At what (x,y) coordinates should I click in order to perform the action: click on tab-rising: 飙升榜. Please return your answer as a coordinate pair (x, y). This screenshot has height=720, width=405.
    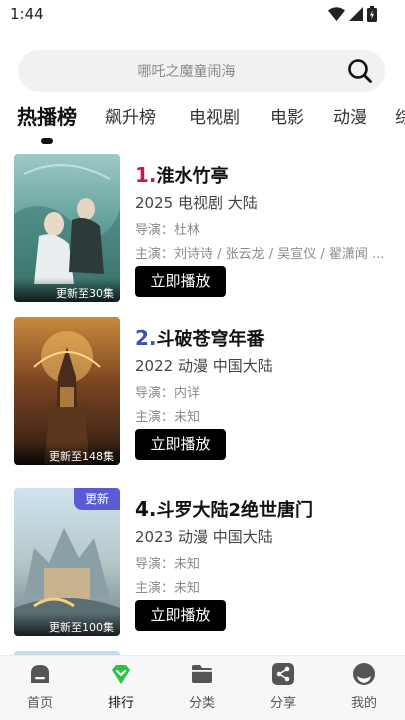
    Looking at the image, I should click on (130, 115).